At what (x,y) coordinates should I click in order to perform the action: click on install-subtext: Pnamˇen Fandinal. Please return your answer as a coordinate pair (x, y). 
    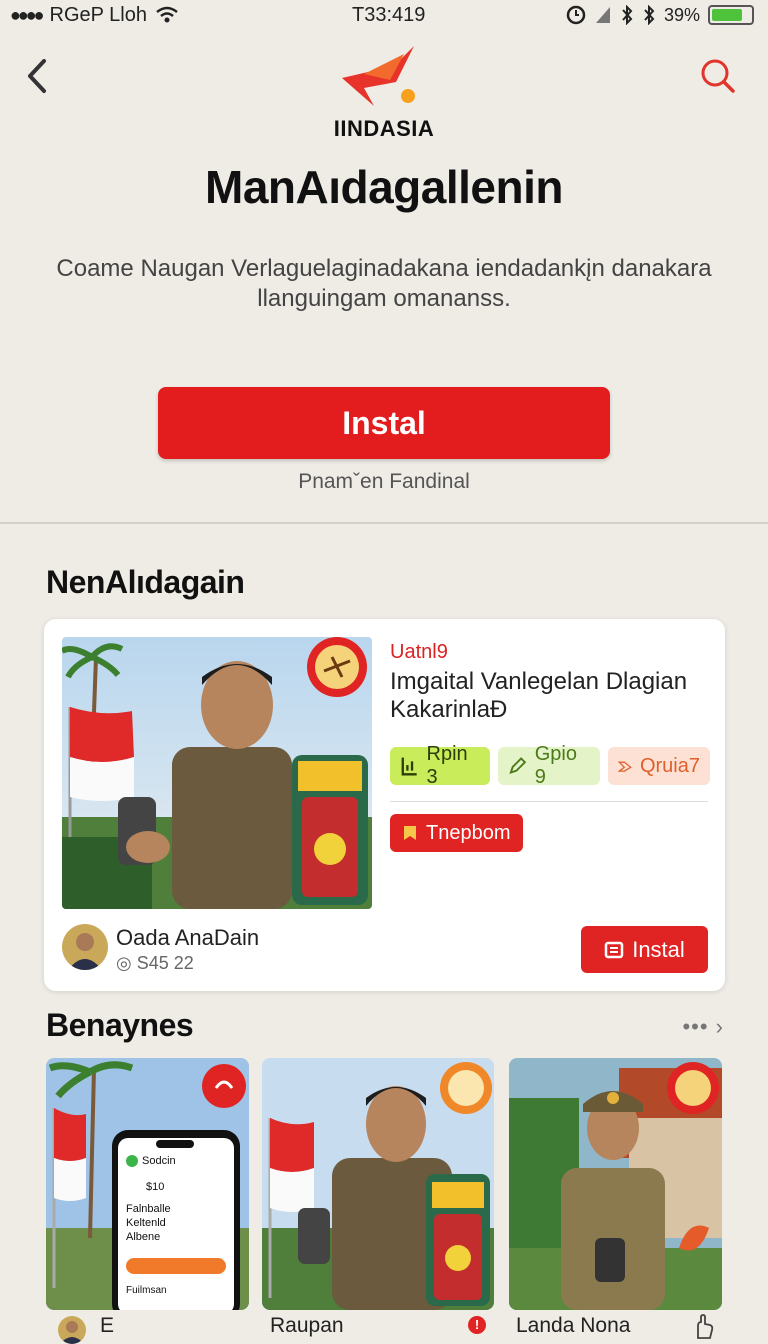
    Looking at the image, I should click on (384, 481).